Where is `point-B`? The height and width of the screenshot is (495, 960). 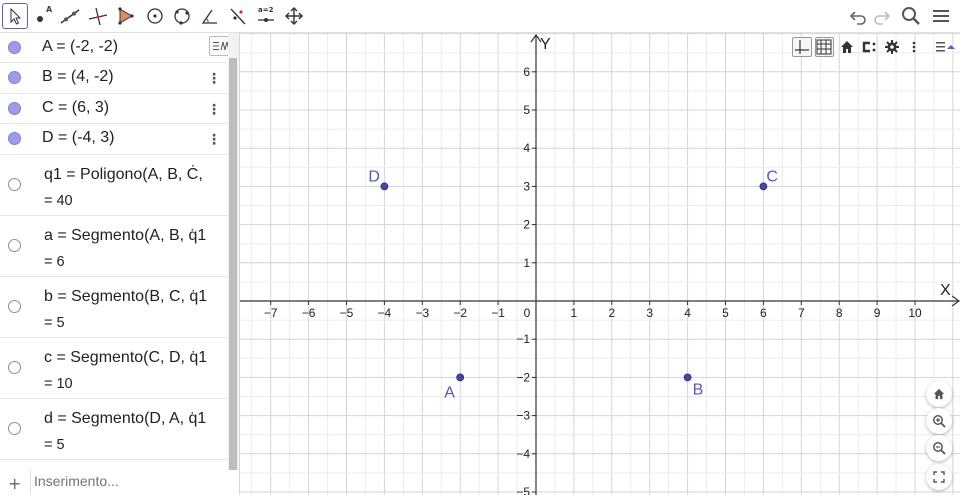 point-B is located at coordinates (687, 377).